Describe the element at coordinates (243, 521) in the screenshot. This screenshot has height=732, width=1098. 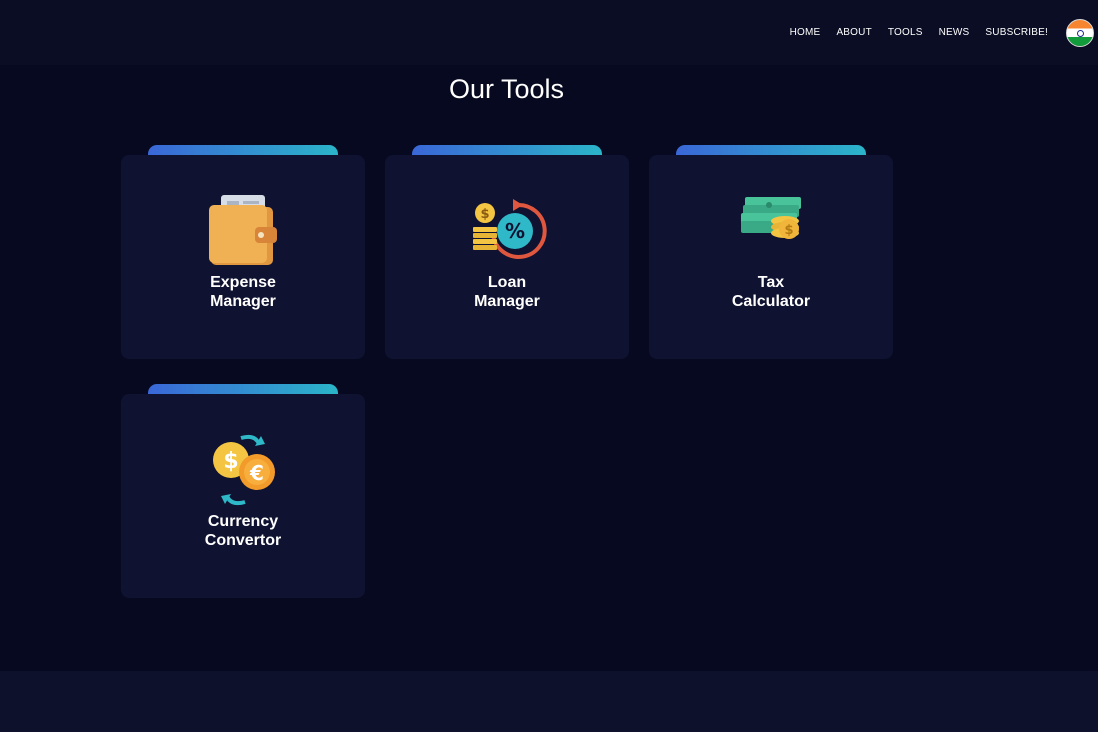
I see `tool-label-line1: Currency` at that location.